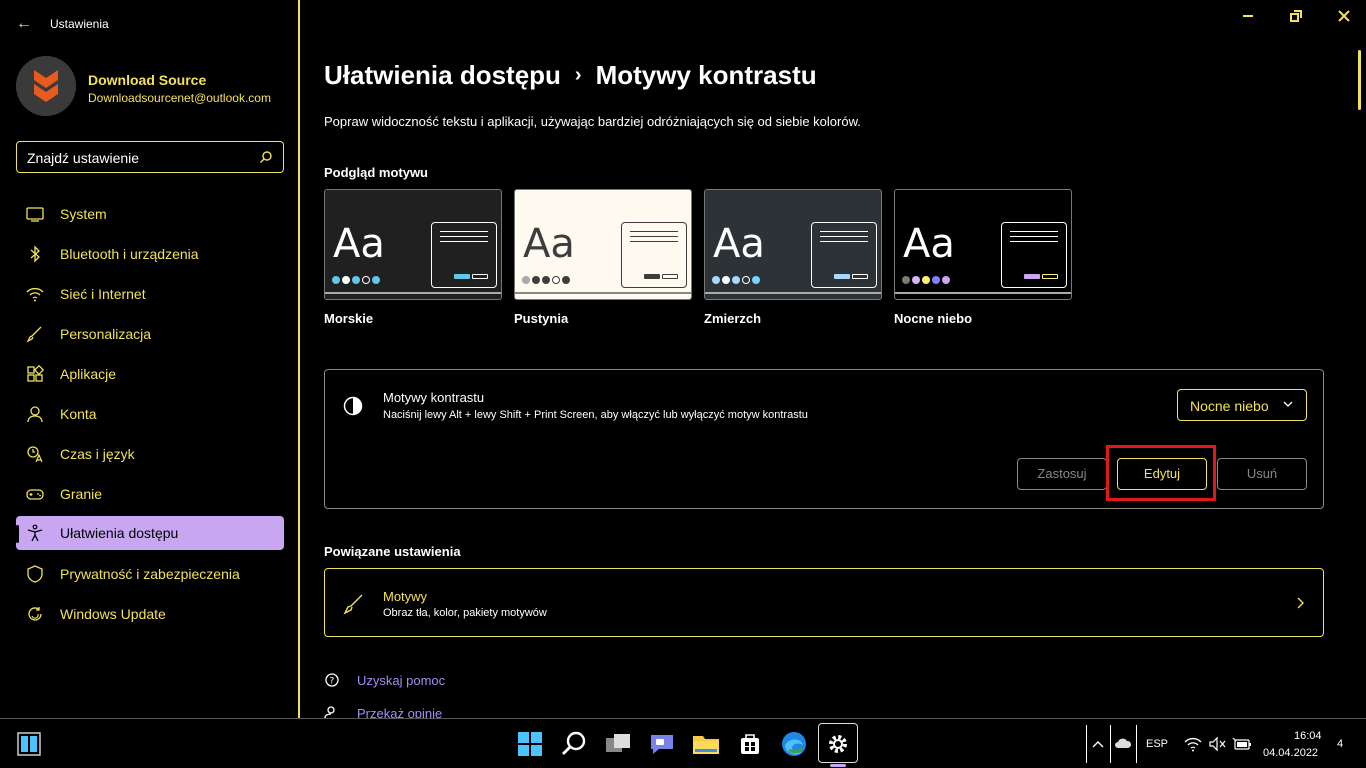 Image resolution: width=1366 pixels, height=768 pixels. I want to click on sidebar-item-network: Sieć i Internet, so click(150, 294).